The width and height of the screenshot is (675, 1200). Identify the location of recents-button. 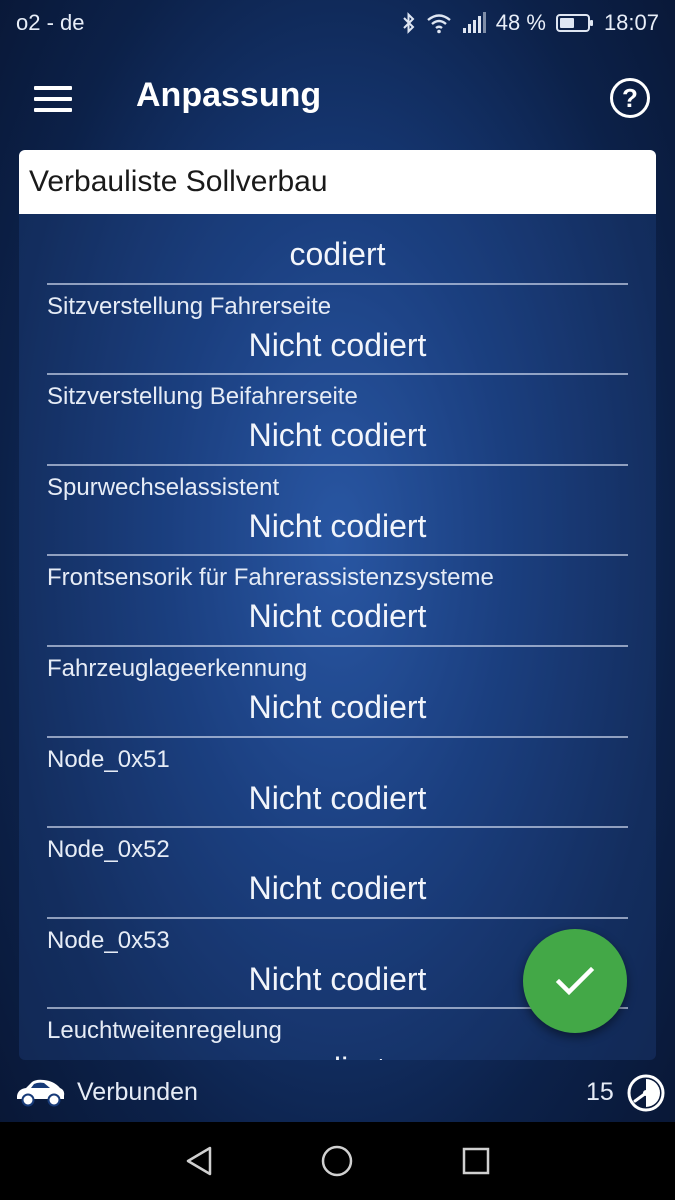
(476, 1161).